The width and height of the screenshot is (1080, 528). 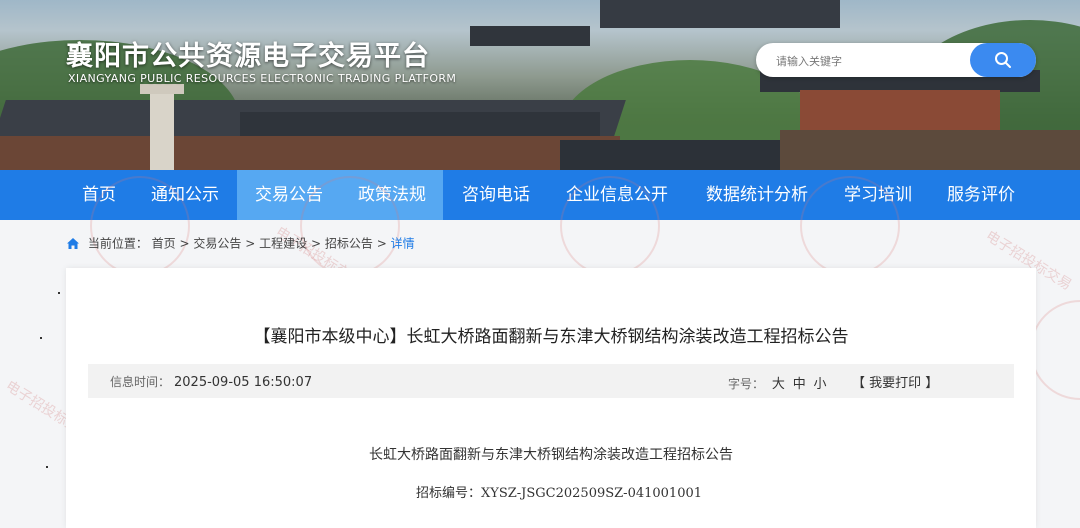 What do you see at coordinates (820, 384) in the screenshot?
I see `font-size-small-button: 小` at bounding box center [820, 384].